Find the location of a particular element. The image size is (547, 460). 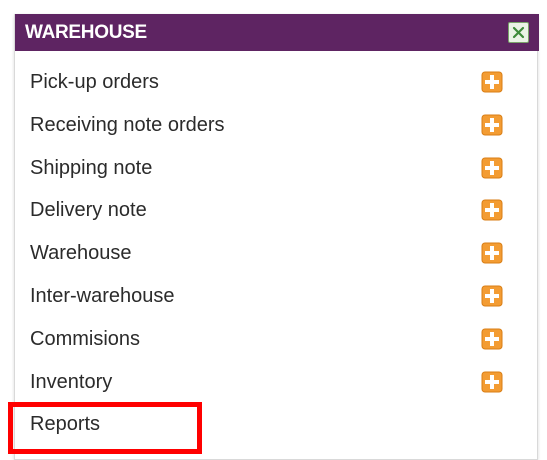

menu-item-label: Reports is located at coordinates (65, 424).